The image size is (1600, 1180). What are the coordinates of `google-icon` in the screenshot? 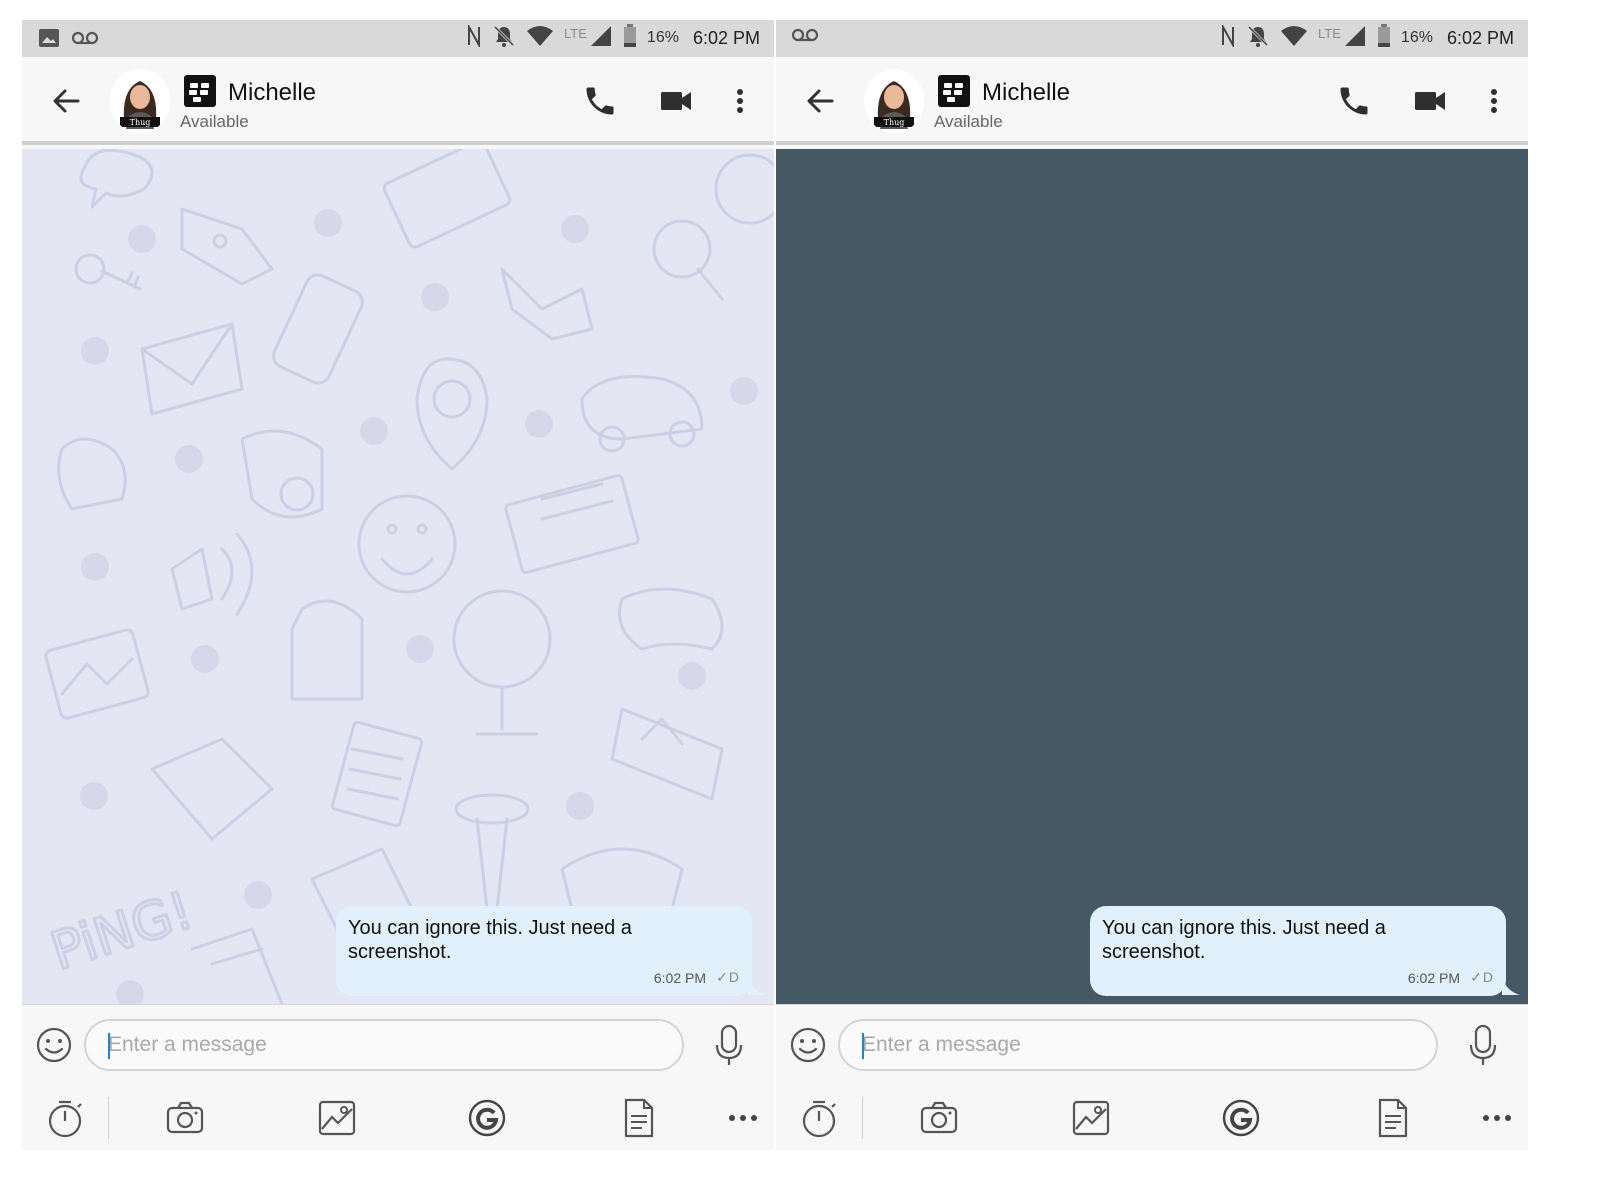 It's located at (1241, 1118).